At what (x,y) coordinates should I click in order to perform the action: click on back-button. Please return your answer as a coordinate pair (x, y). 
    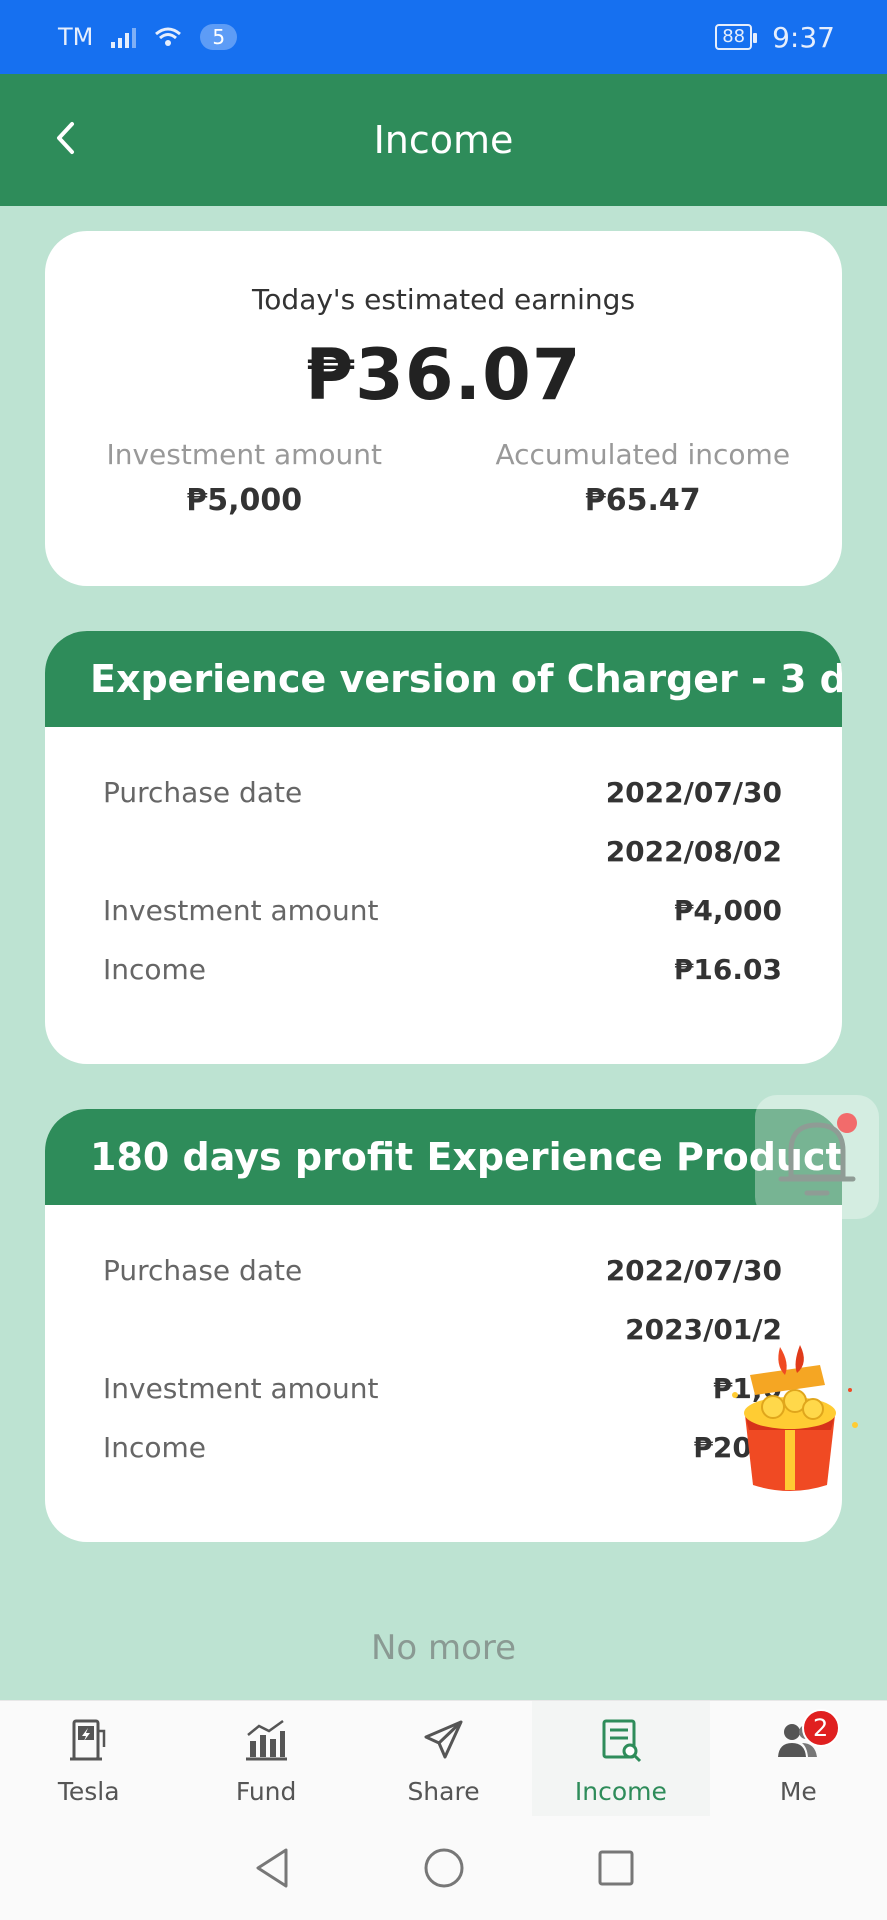
    Looking at the image, I should click on (65, 138).